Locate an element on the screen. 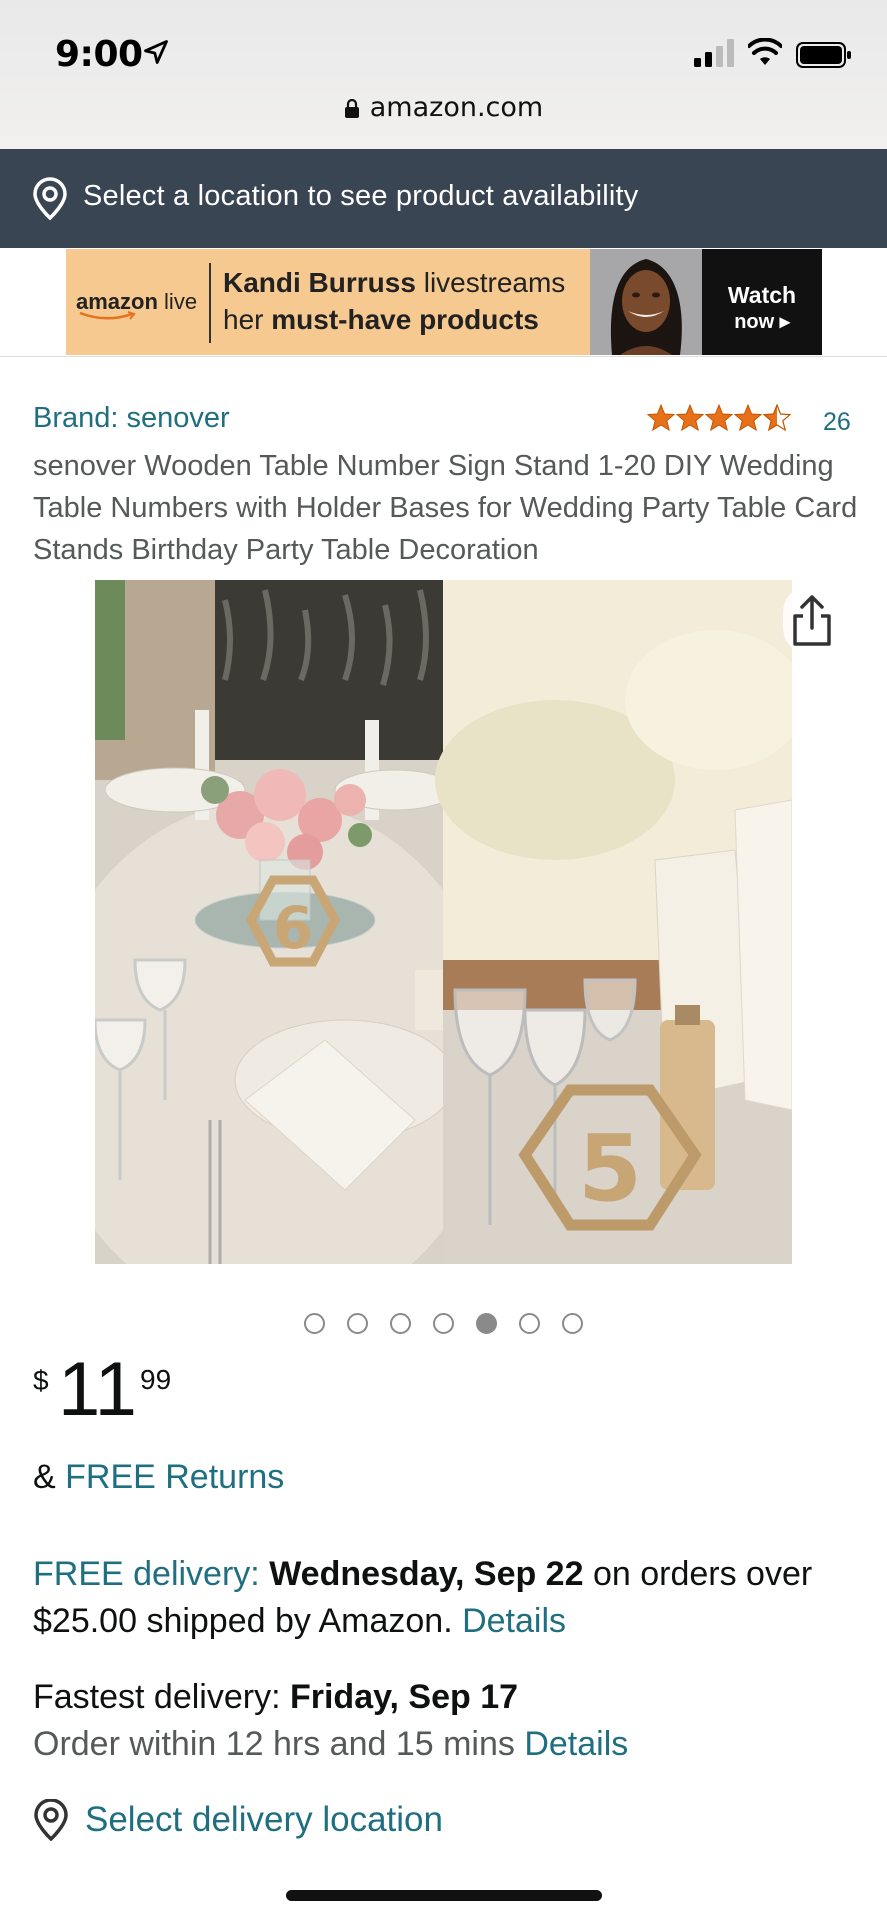 The height and width of the screenshot is (1920, 887). battery-icon is located at coordinates (823, 55).